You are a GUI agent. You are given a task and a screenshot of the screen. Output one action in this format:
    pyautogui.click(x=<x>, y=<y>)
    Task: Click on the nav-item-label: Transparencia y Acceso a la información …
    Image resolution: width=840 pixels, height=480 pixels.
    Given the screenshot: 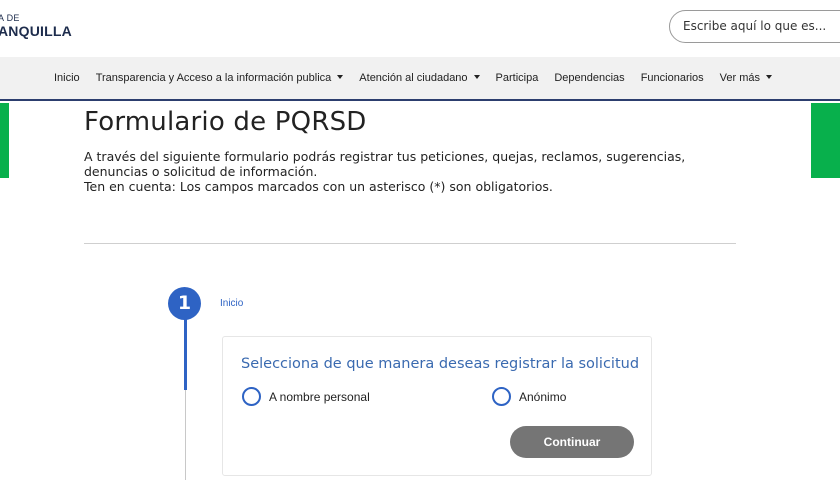 What is the action you would take?
    pyautogui.click(x=213, y=78)
    